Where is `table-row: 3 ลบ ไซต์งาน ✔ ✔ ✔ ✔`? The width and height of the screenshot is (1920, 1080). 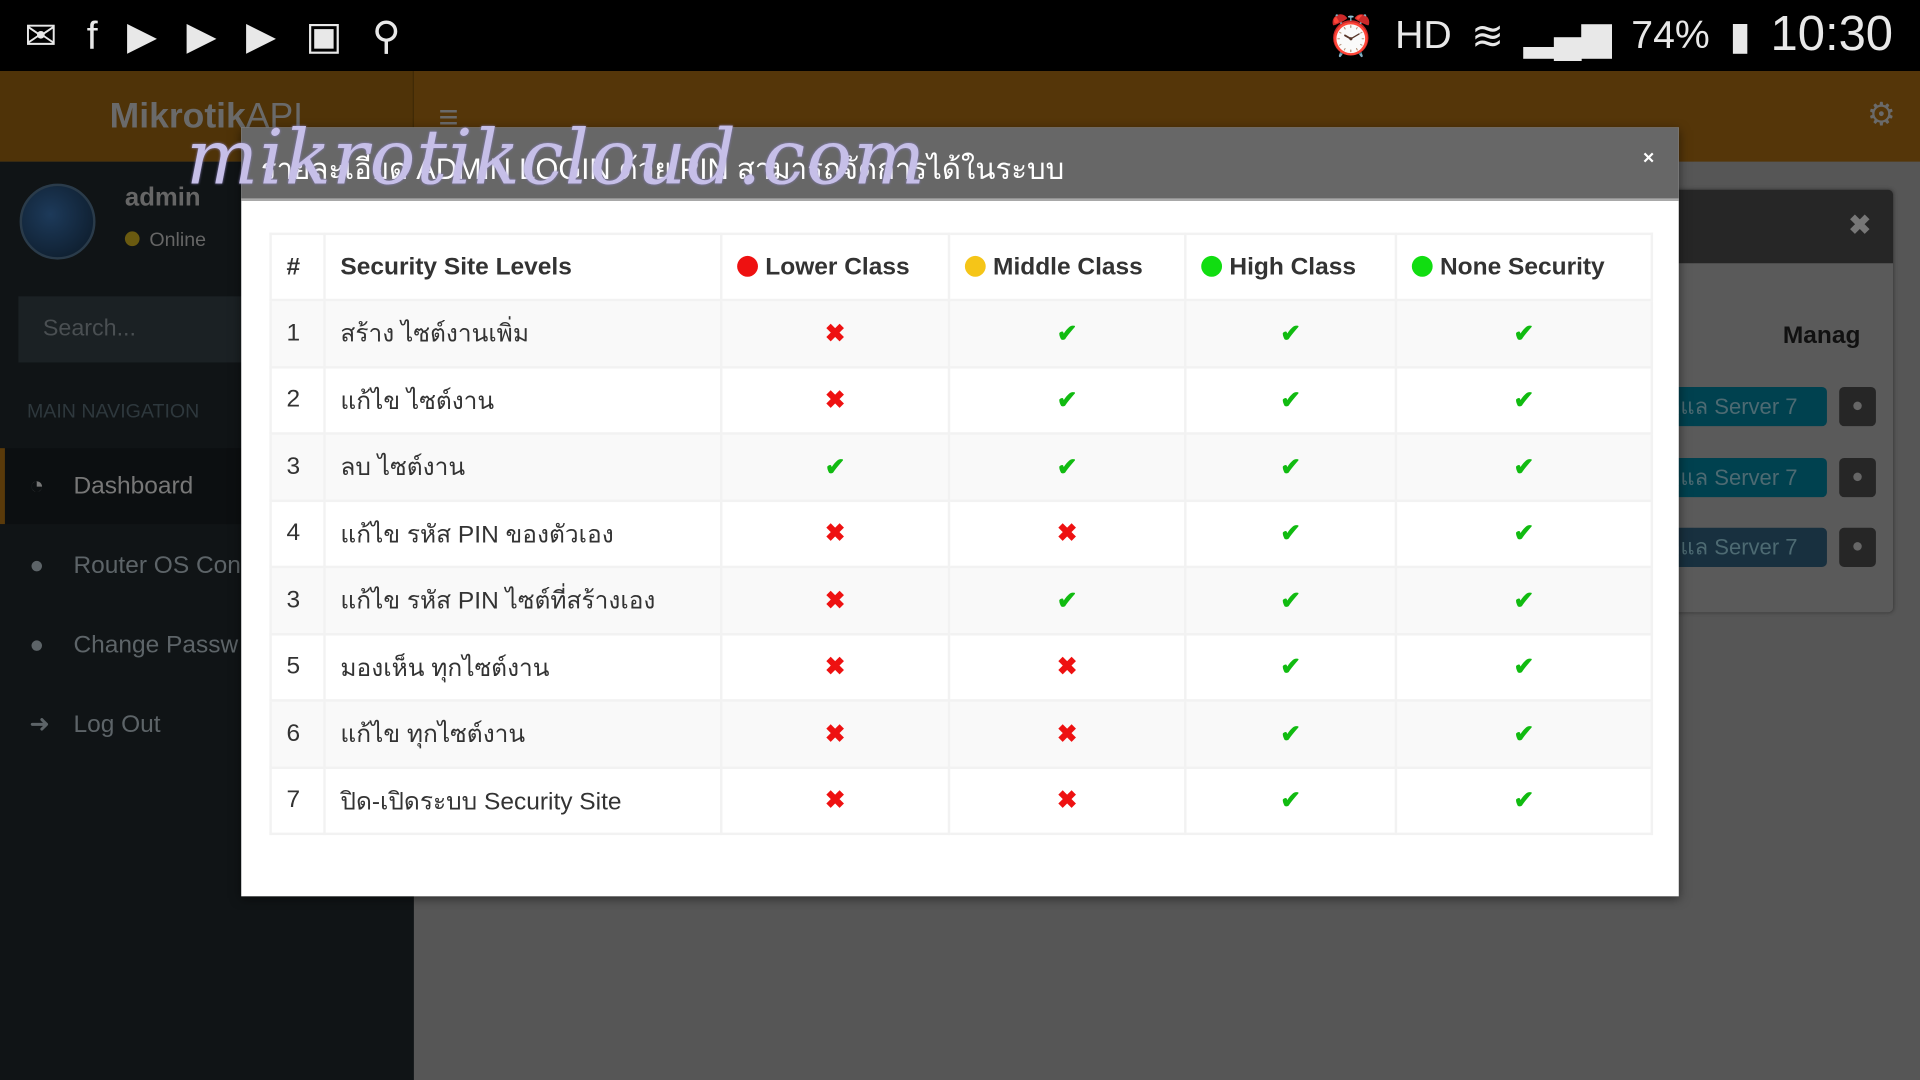 table-row: 3 ลบ ไซต์งาน ✔ ✔ ✔ ✔ is located at coordinates (961, 467).